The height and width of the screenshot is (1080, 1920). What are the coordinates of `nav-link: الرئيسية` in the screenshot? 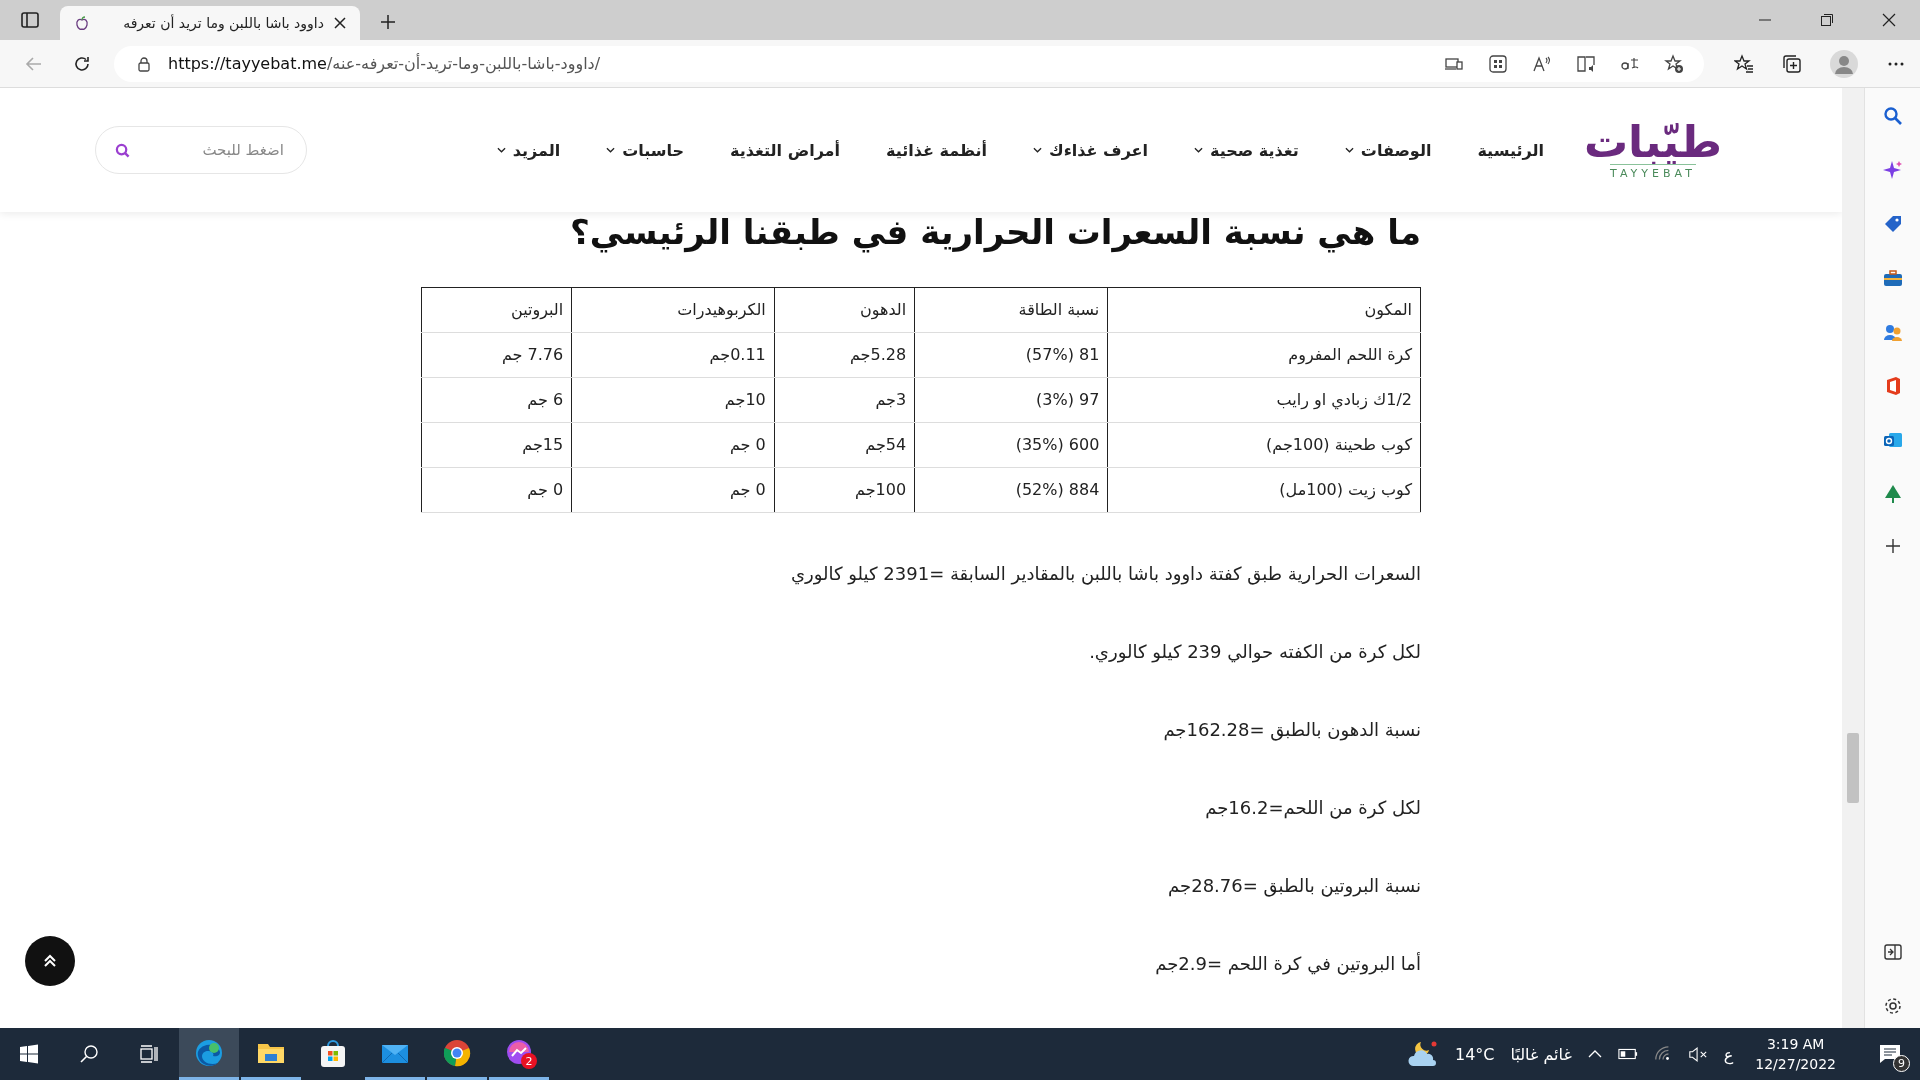 It's located at (1510, 150).